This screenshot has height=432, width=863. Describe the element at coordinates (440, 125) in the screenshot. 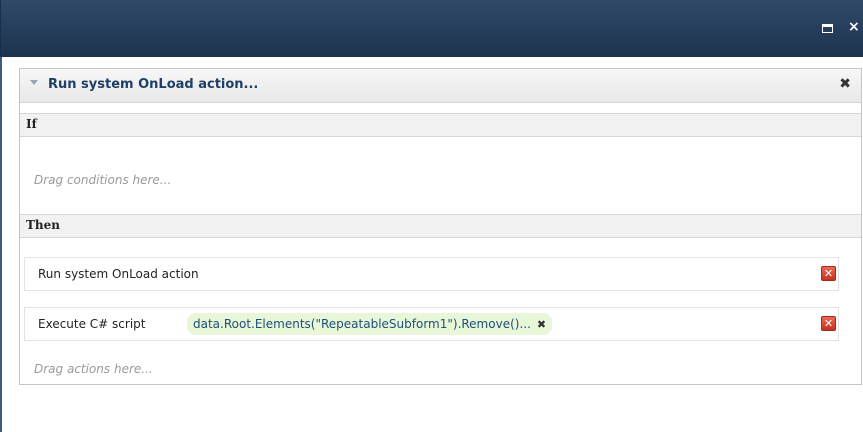

I see `if-section-header: If` at that location.